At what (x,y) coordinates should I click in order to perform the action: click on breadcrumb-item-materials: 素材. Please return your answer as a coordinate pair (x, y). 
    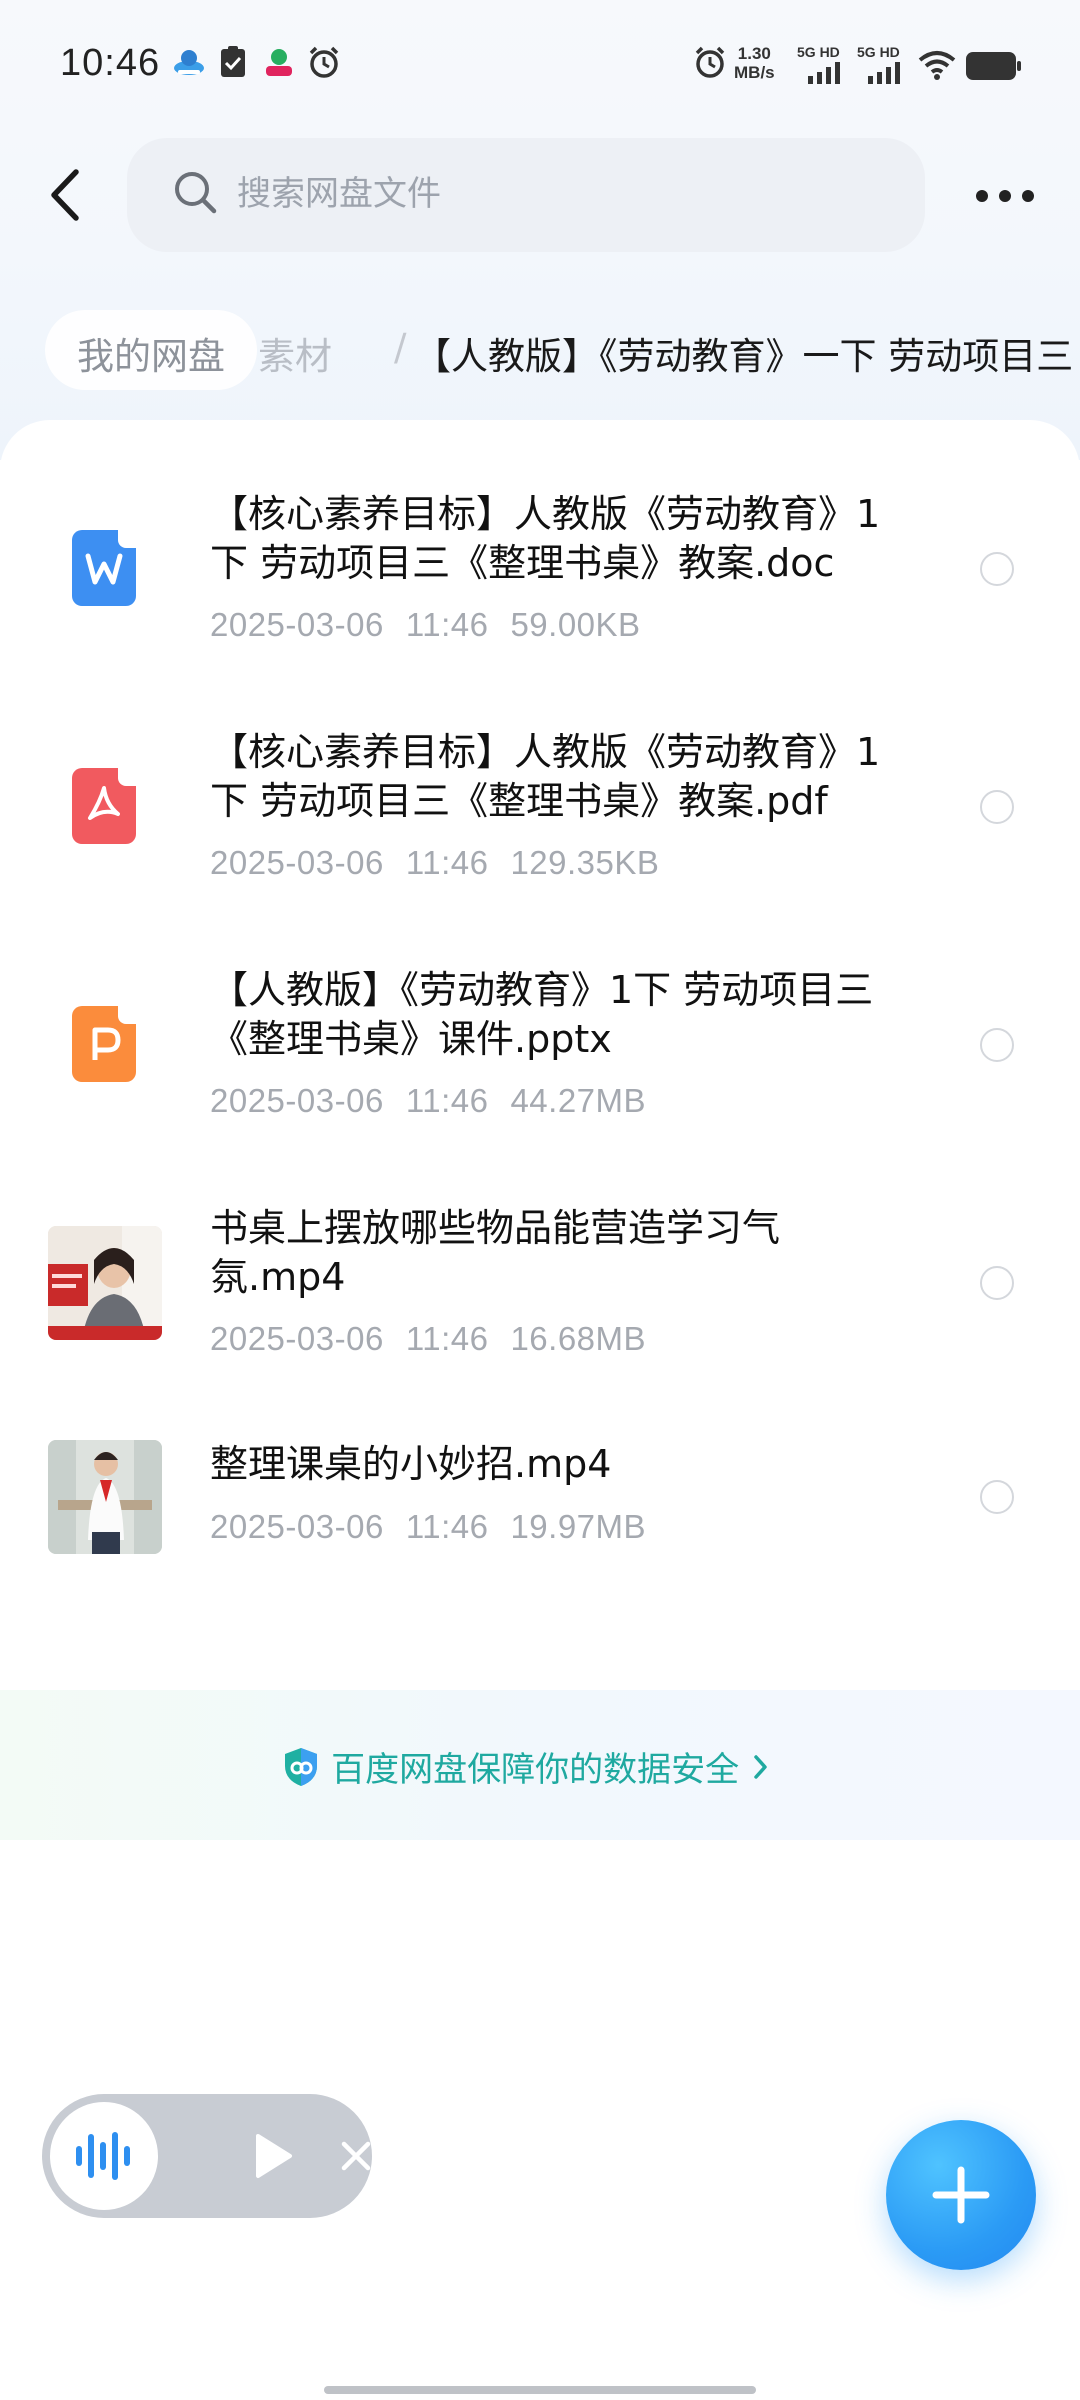
    Looking at the image, I should click on (295, 353).